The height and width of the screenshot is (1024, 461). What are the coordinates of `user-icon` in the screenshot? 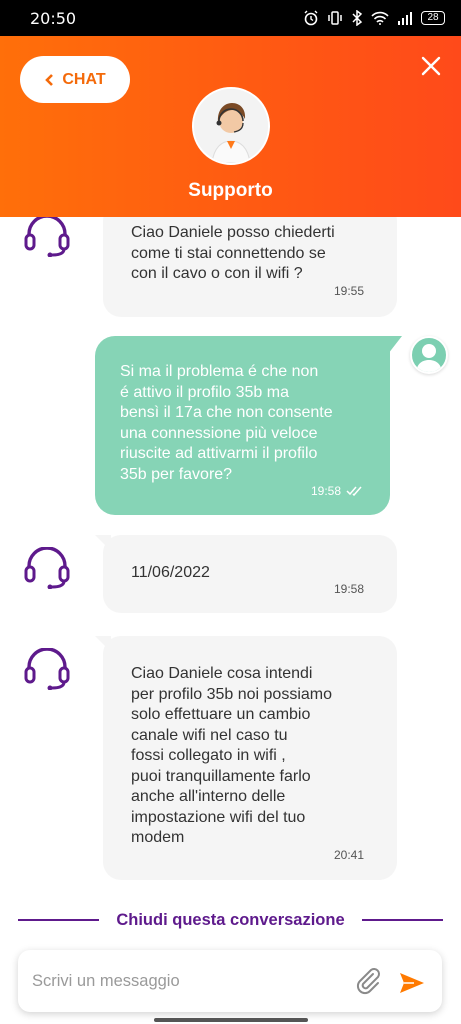 It's located at (429, 358).